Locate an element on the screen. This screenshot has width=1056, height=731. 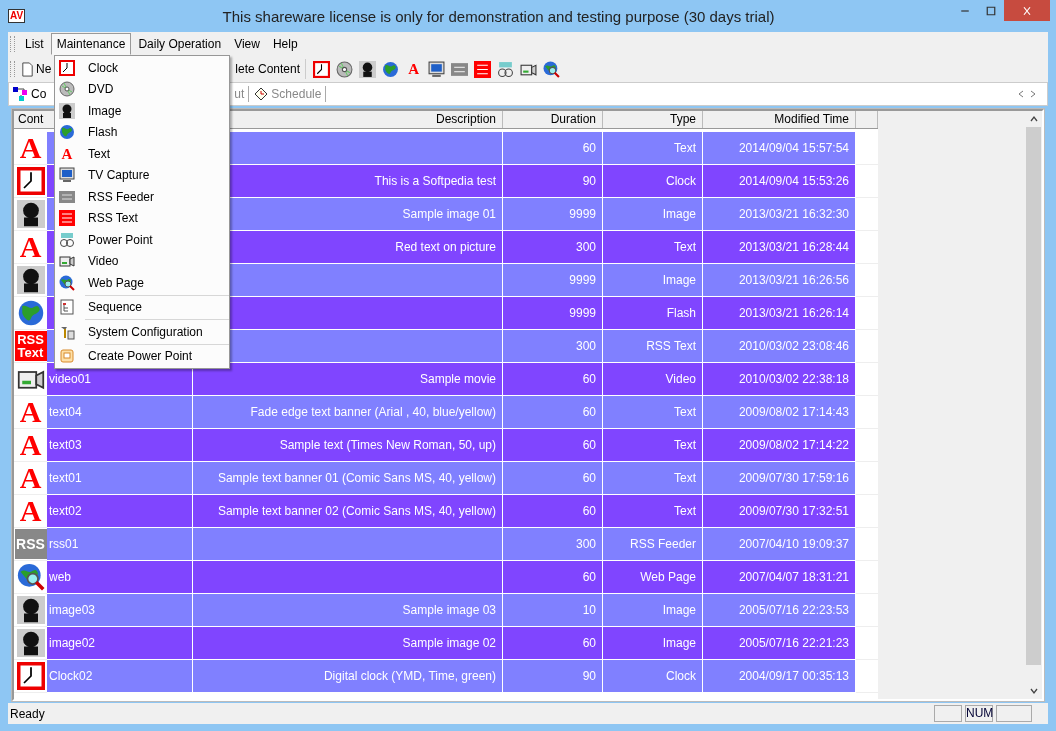
scroll-down-icon is located at coordinates (1033, 691).